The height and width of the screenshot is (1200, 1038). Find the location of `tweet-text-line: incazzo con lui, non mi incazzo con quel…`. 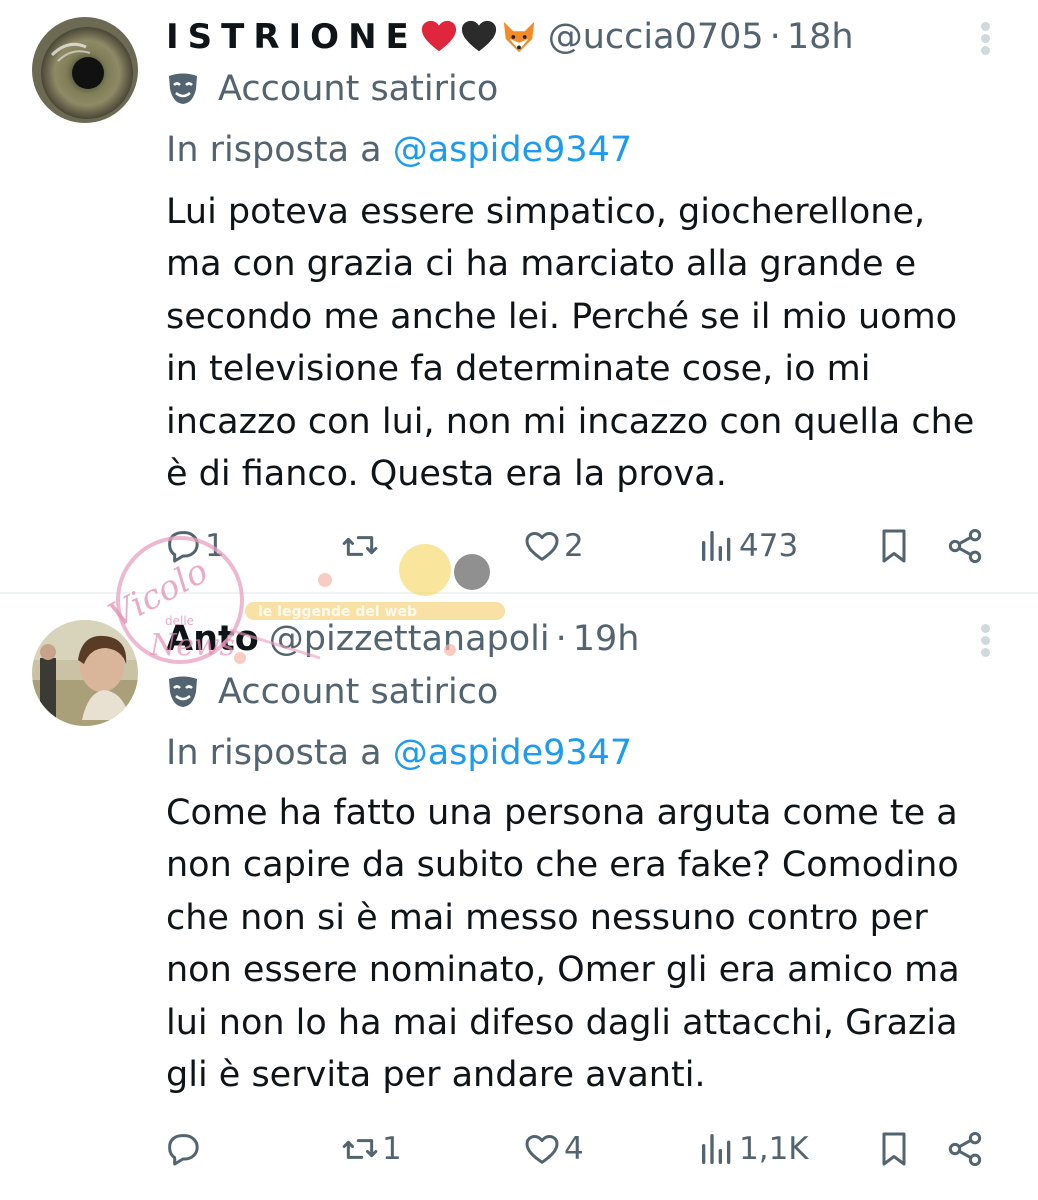

tweet-text-line: incazzo con lui, non mi incazzo con quel… is located at coordinates (570, 421).